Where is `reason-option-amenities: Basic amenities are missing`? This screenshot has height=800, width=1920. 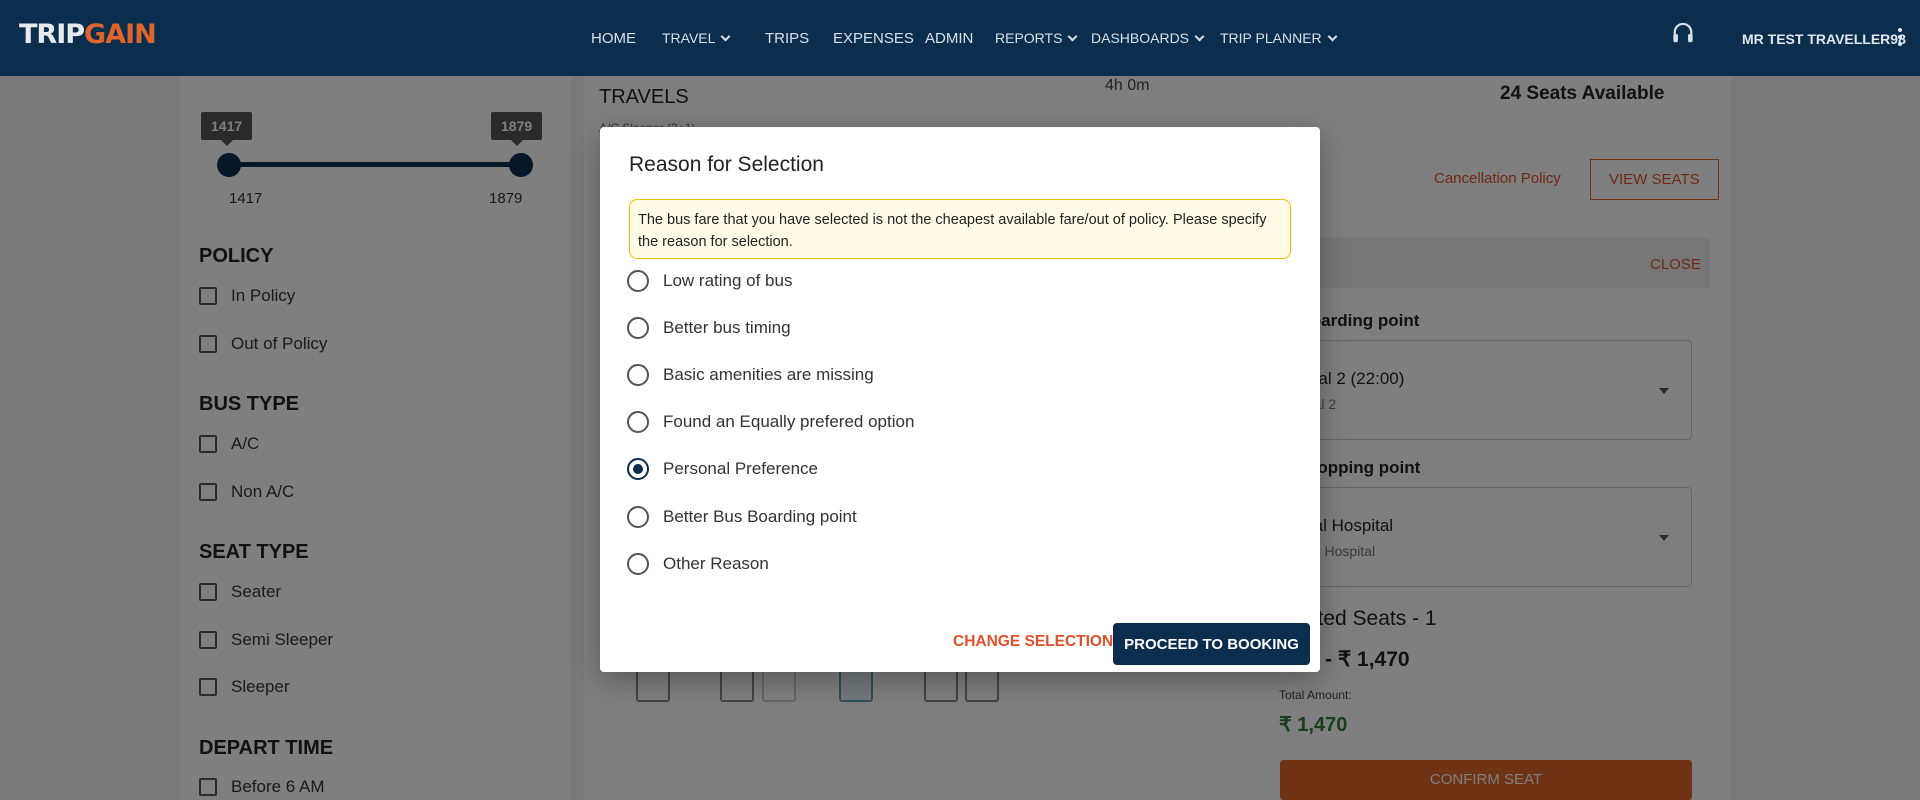 reason-option-amenities: Basic amenities are missing is located at coordinates (750, 375).